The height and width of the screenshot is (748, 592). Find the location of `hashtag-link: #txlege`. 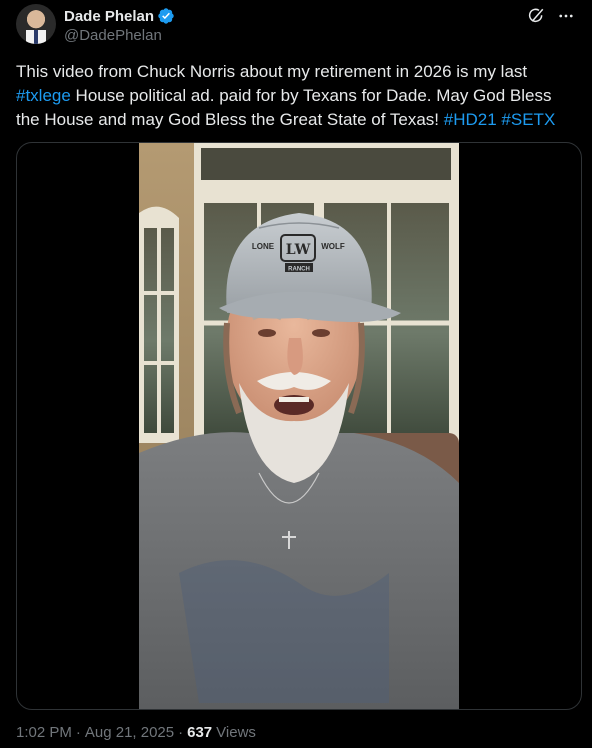

hashtag-link: #txlege is located at coordinates (43, 95).